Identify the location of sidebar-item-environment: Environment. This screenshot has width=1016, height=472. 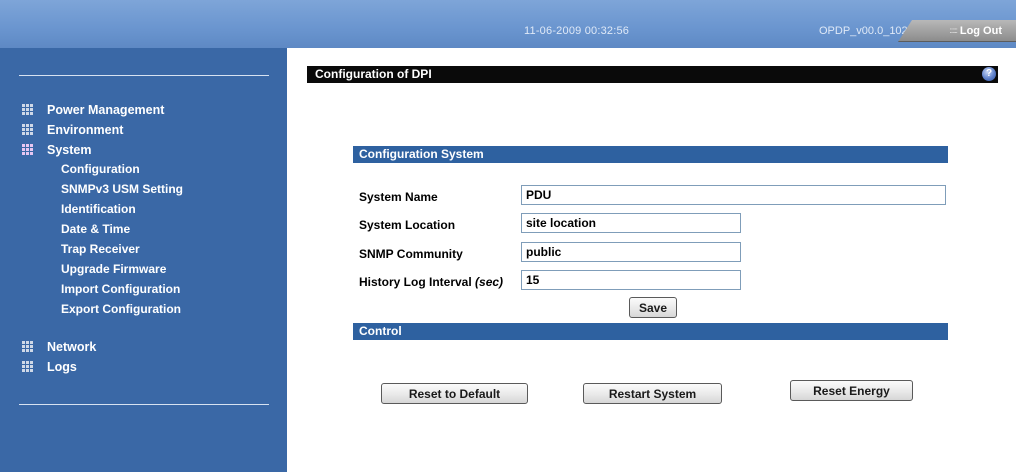
(72, 130).